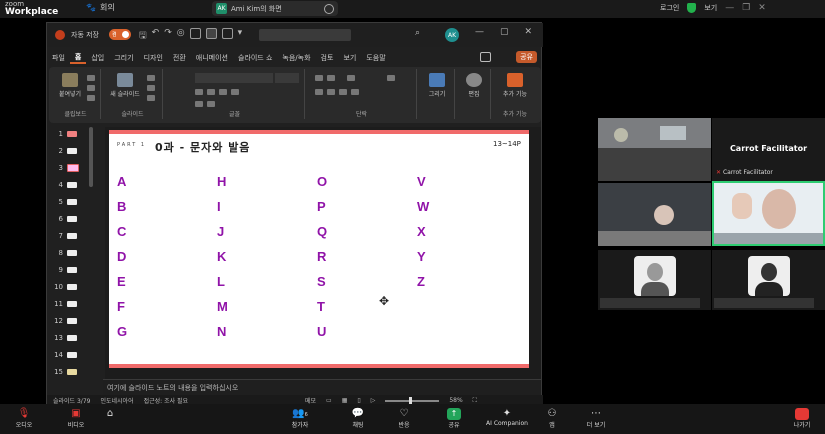 The width and height of the screenshot is (825, 434). Describe the element at coordinates (91, 157) in the screenshot. I see `thumbnail-scrollbar` at that location.